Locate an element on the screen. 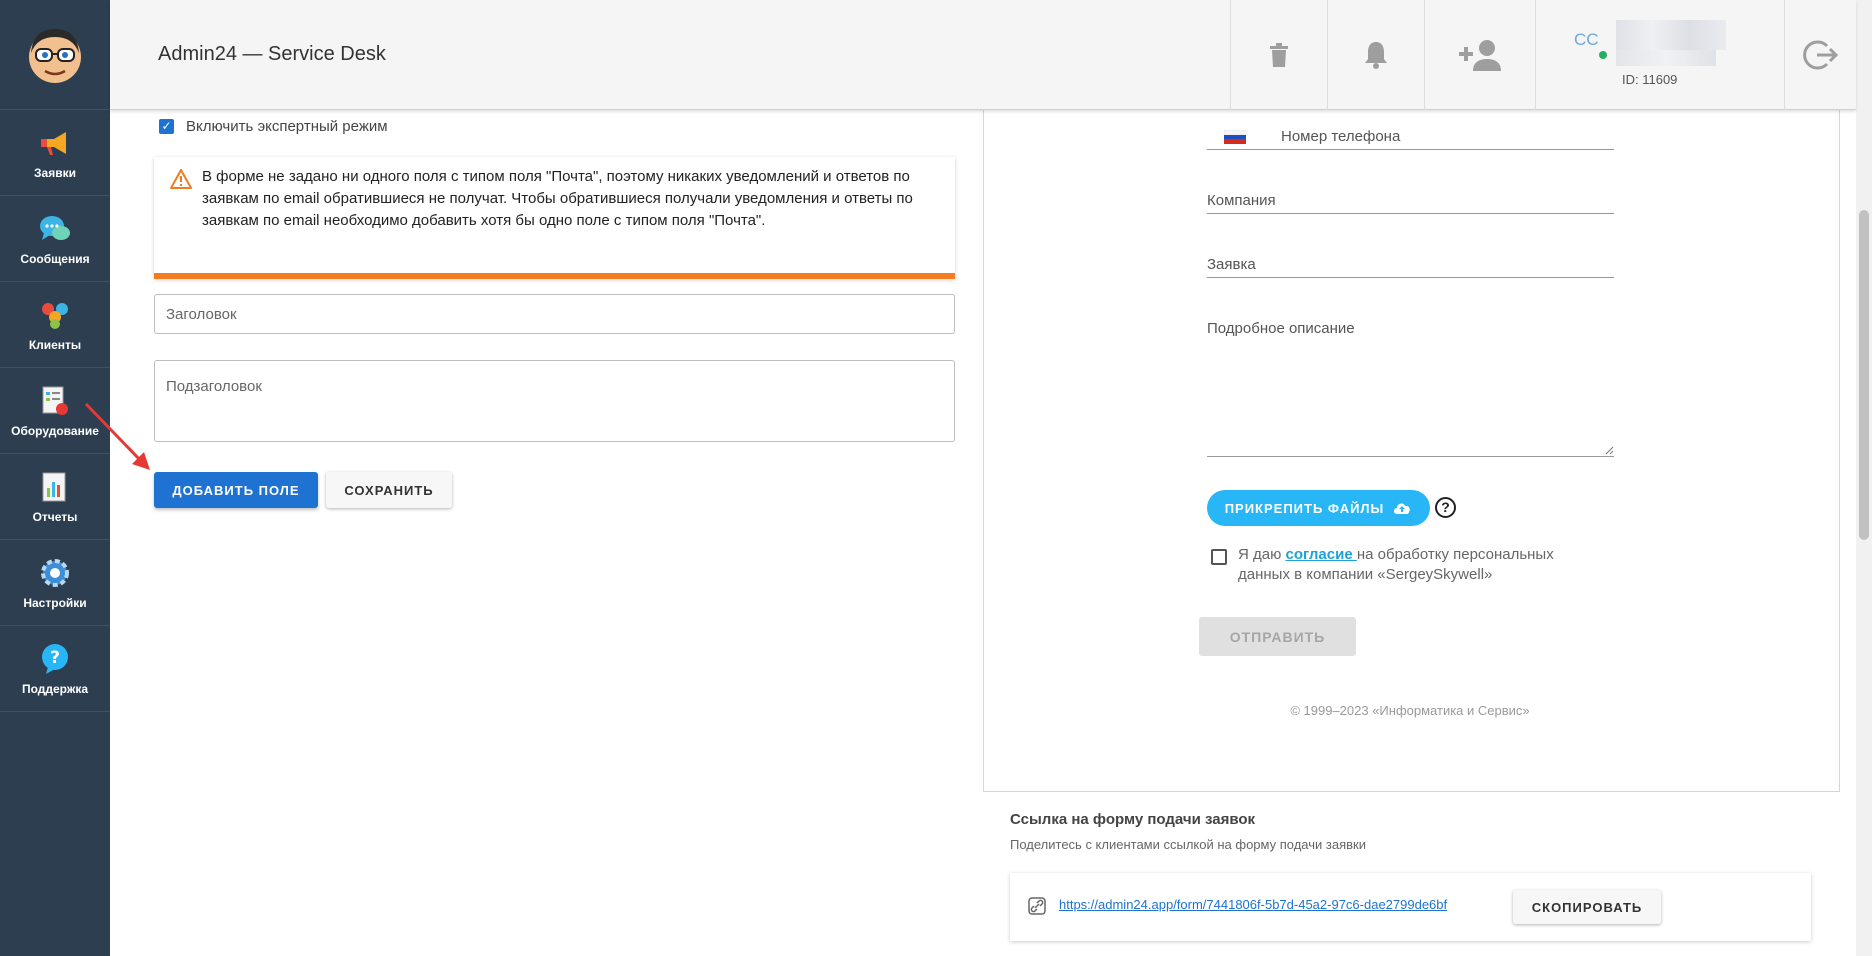  add-user-button is located at coordinates (1479, 55).